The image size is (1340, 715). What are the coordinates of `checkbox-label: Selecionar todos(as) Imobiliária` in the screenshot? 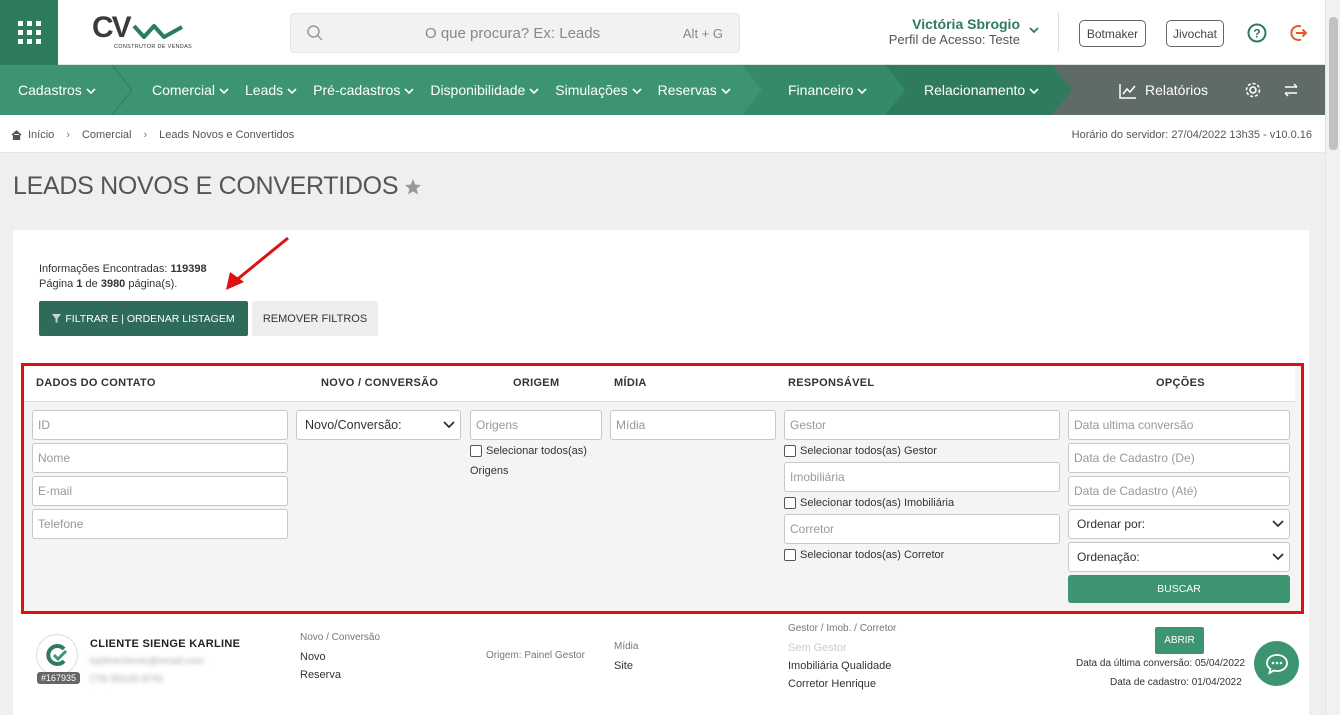 It's located at (877, 503).